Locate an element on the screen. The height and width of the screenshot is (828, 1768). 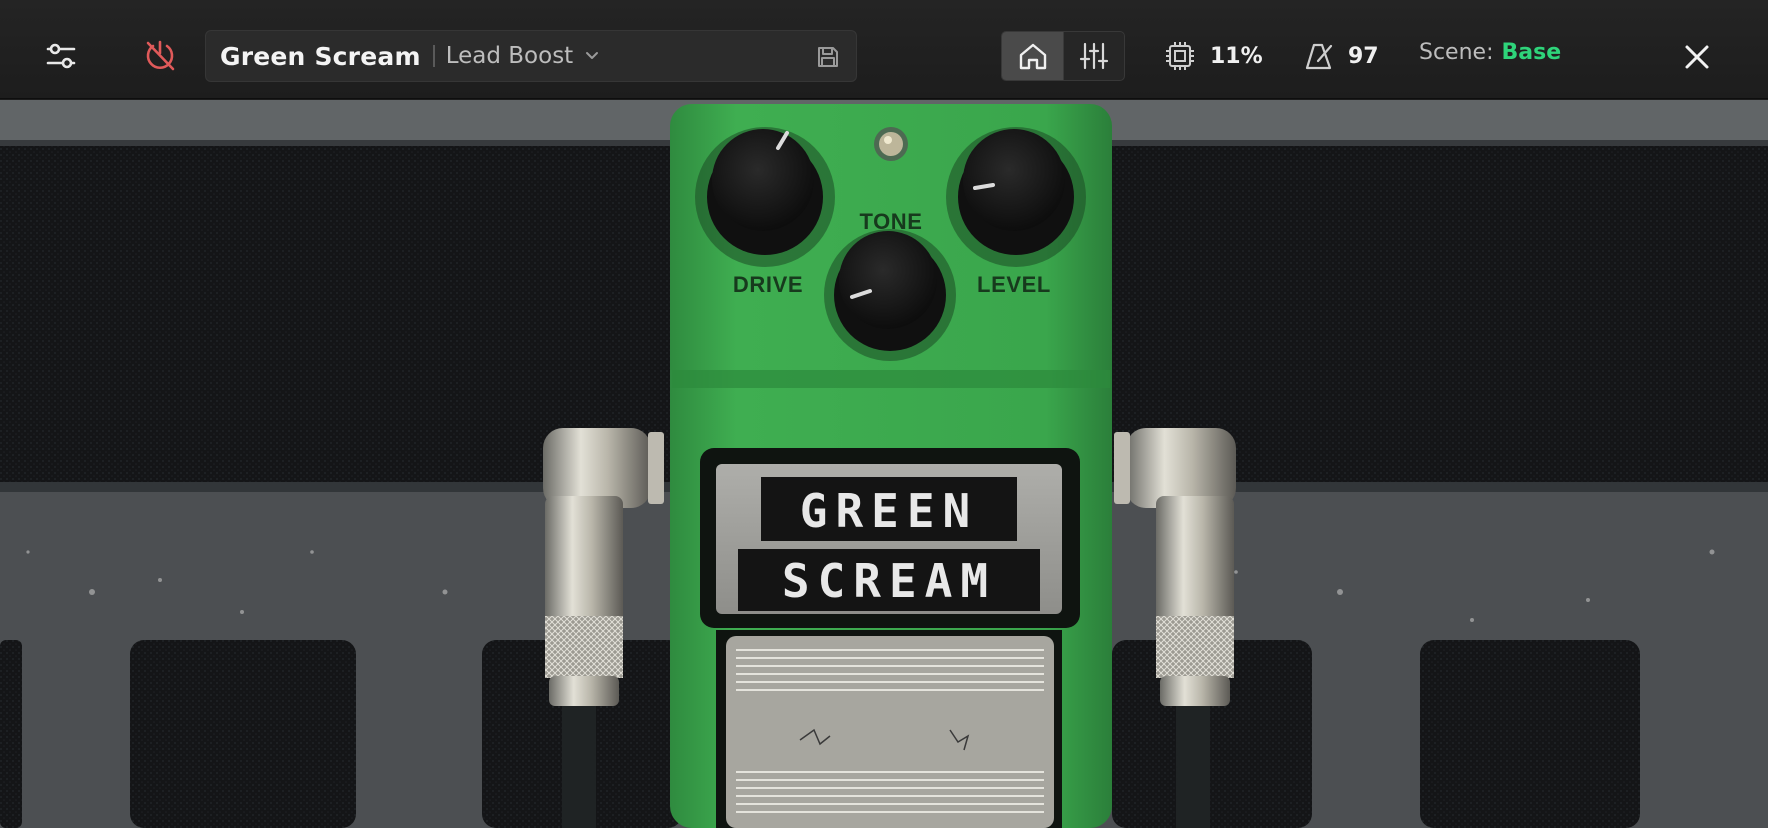
power-off-icon is located at coordinates (160, 55).